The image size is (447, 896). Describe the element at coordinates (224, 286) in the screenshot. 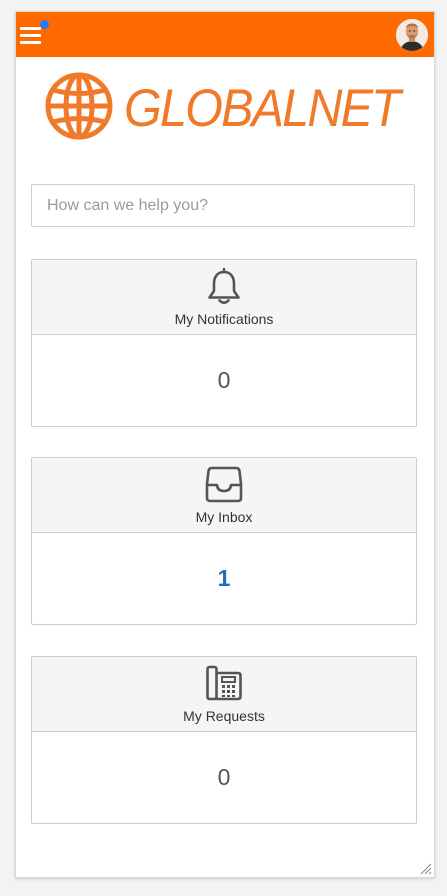

I see `bell-icon` at that location.